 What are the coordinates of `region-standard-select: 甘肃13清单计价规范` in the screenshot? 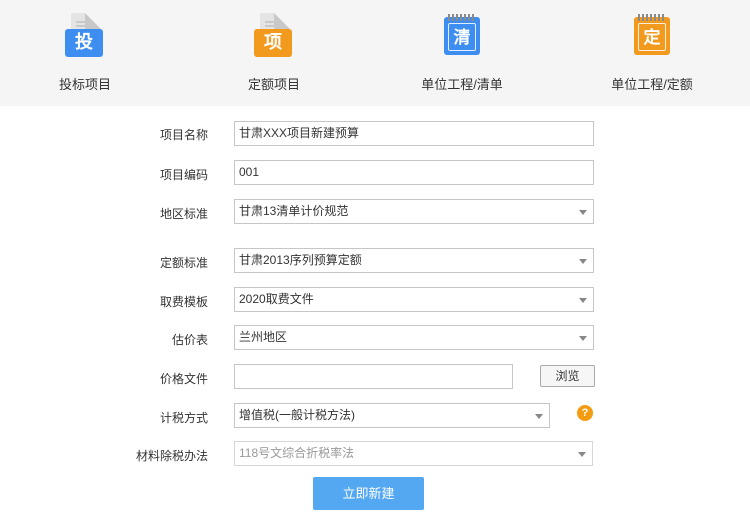 It's located at (414, 211).